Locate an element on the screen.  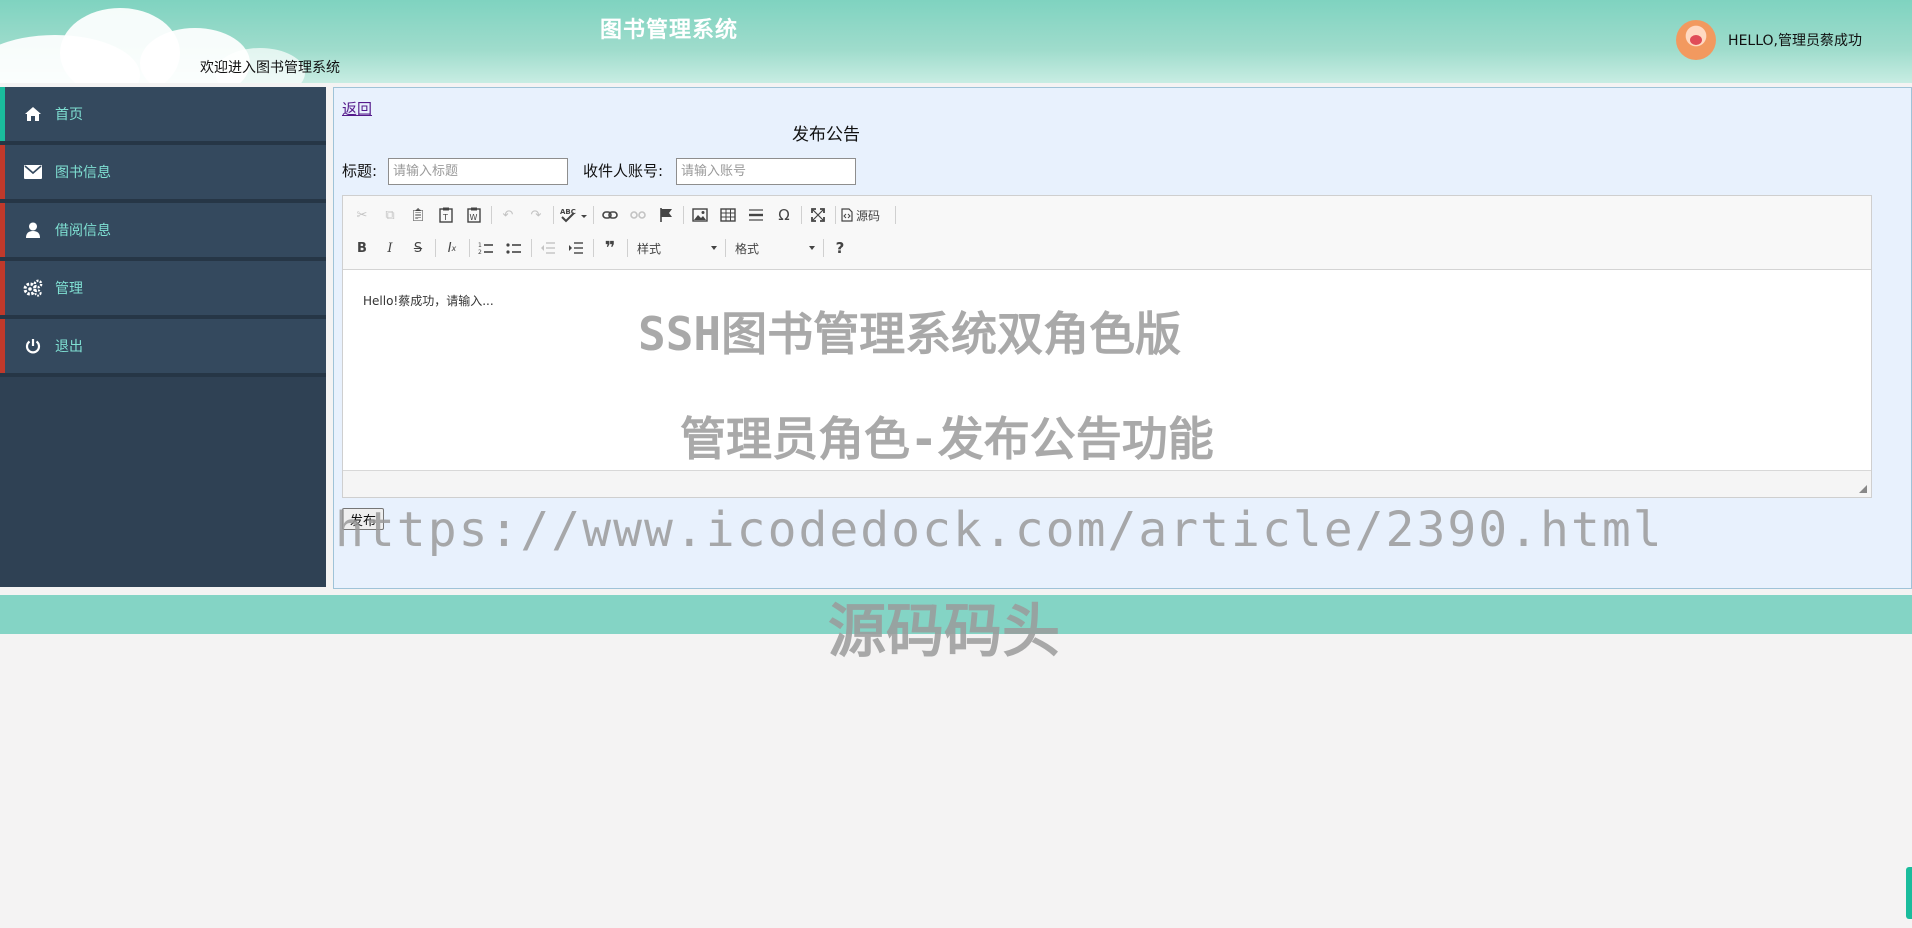
image-icon is located at coordinates (700, 215).